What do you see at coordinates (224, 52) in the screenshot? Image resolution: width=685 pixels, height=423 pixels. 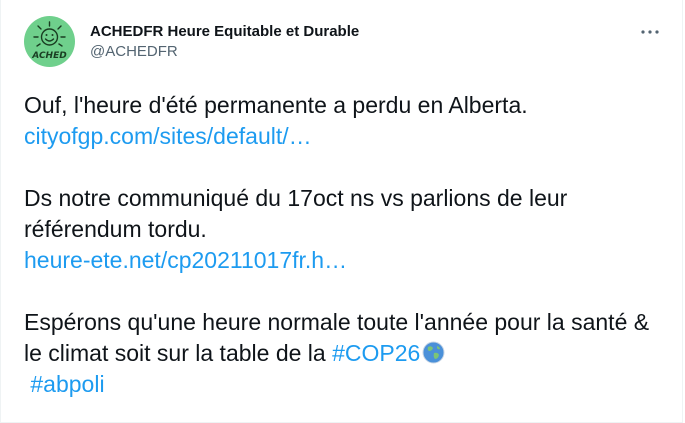 I see `author-handle: @ACHEDFR` at bounding box center [224, 52].